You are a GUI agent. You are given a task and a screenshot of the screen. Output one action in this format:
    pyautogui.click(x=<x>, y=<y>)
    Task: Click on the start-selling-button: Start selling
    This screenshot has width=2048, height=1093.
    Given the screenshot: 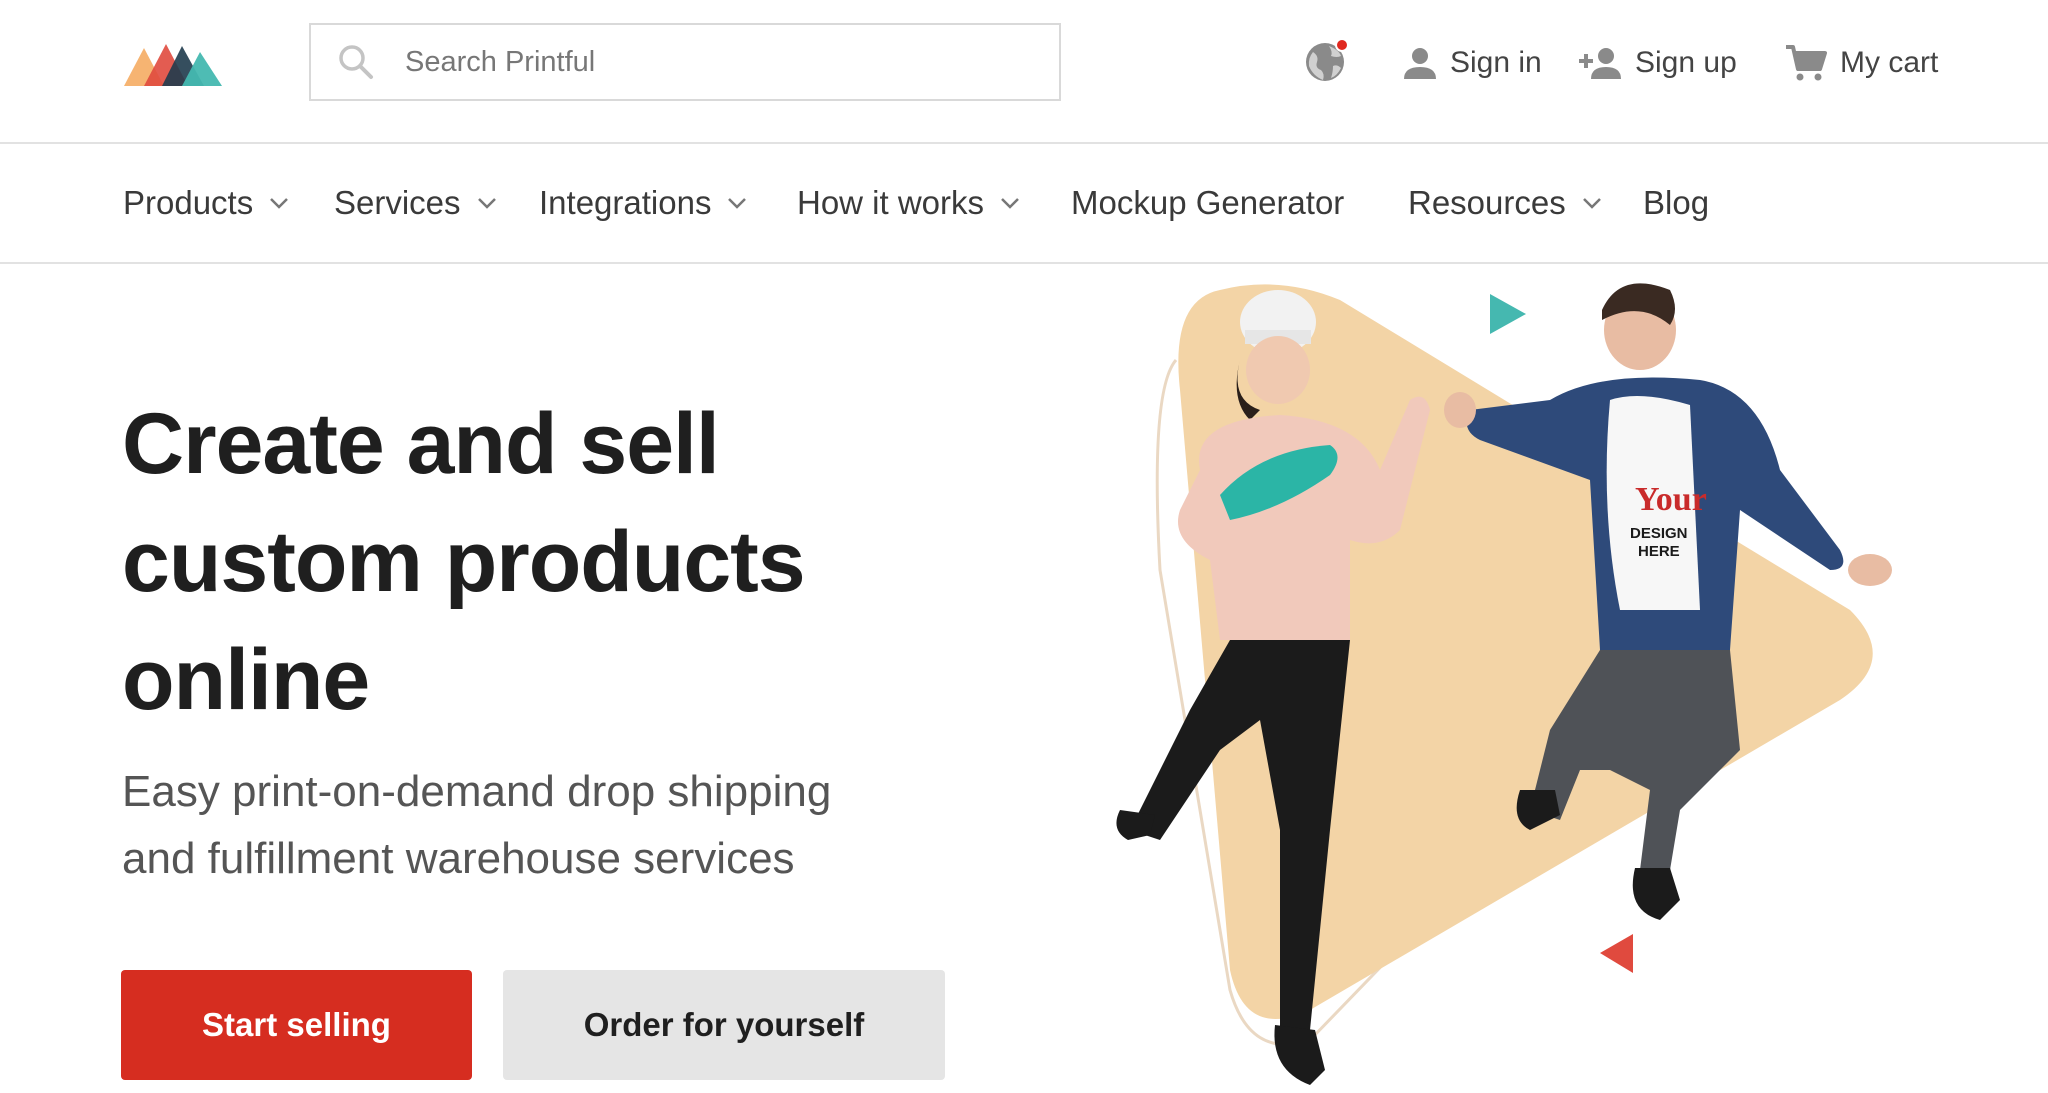 What is the action you would take?
    pyautogui.click(x=296, y=1025)
    